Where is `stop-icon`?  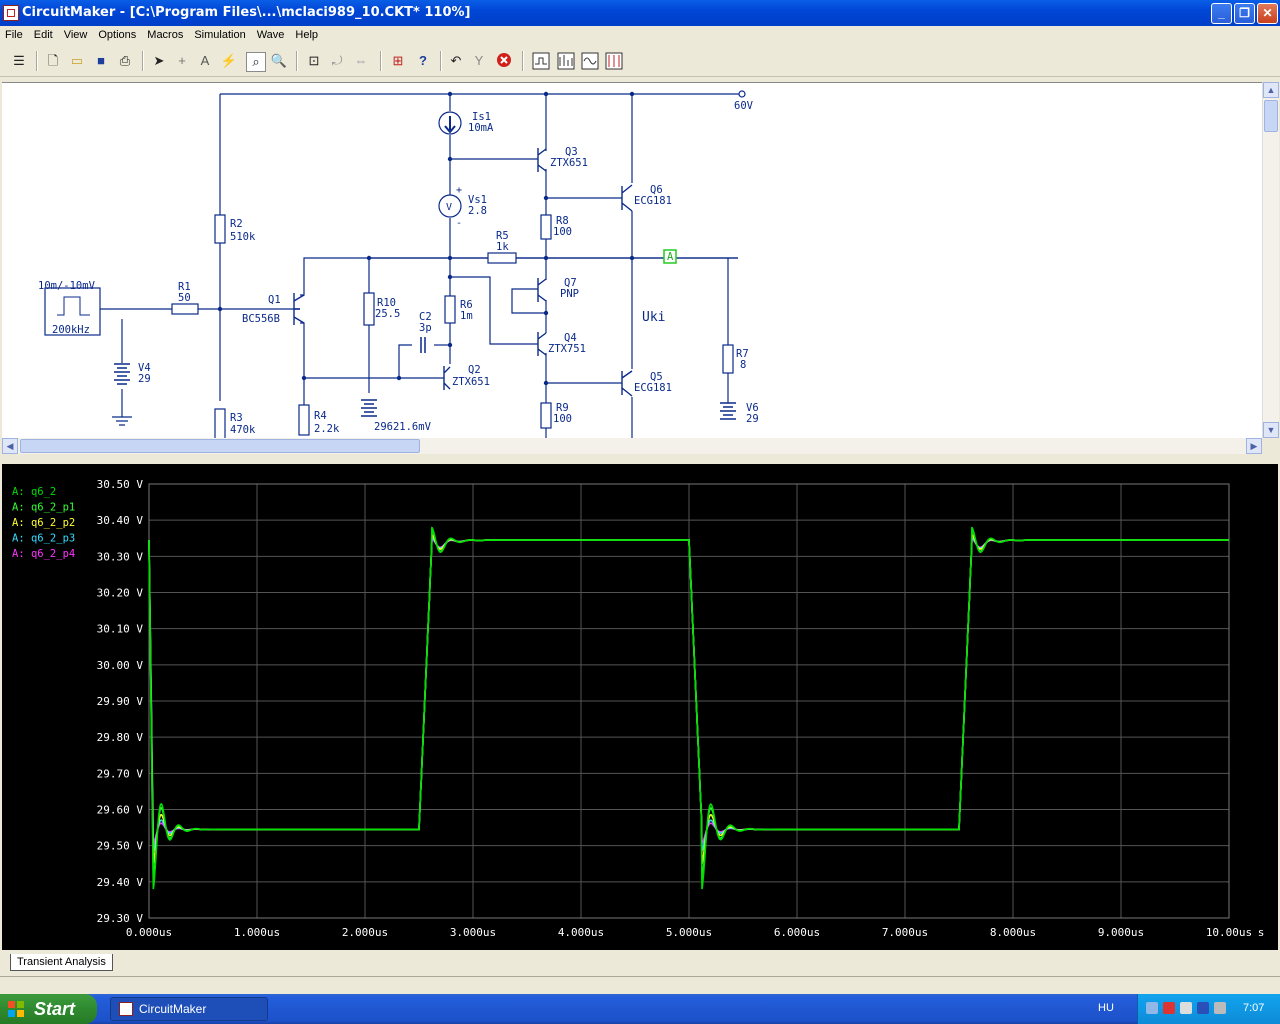
stop-icon is located at coordinates (504, 61).